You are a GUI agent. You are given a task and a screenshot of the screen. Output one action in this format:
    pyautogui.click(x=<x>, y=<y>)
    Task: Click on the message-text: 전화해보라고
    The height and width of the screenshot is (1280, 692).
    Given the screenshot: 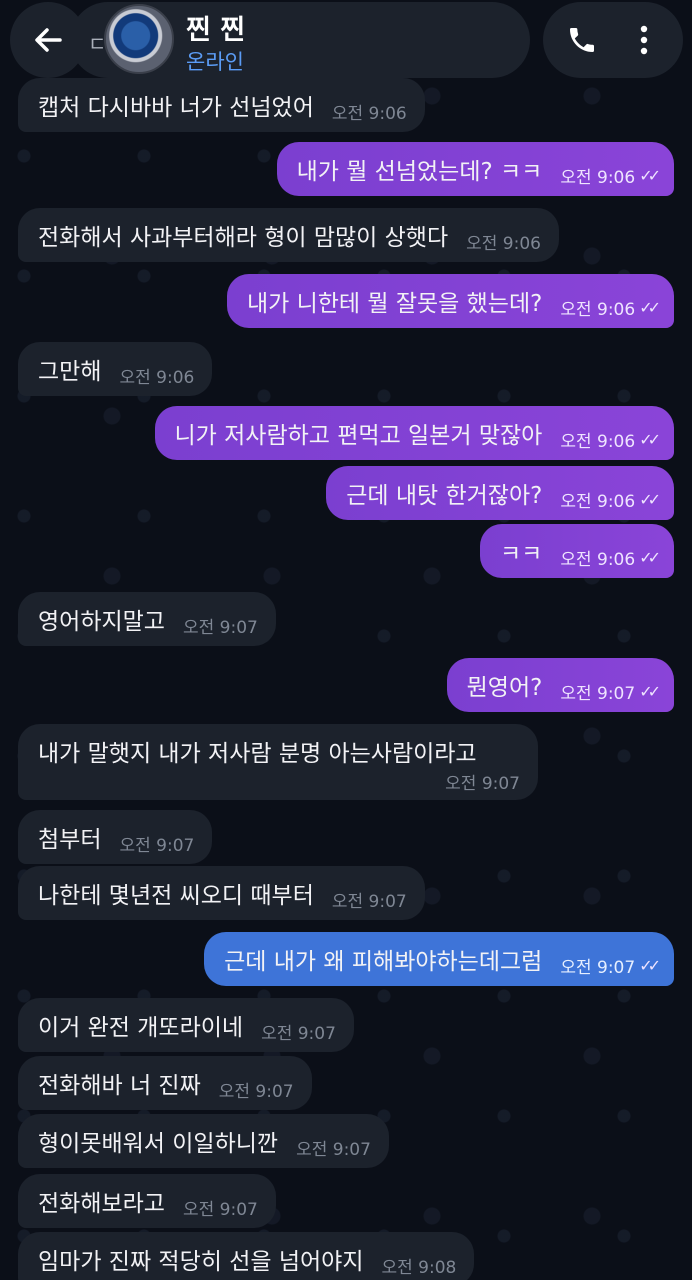 What is the action you would take?
    pyautogui.click(x=101, y=1204)
    